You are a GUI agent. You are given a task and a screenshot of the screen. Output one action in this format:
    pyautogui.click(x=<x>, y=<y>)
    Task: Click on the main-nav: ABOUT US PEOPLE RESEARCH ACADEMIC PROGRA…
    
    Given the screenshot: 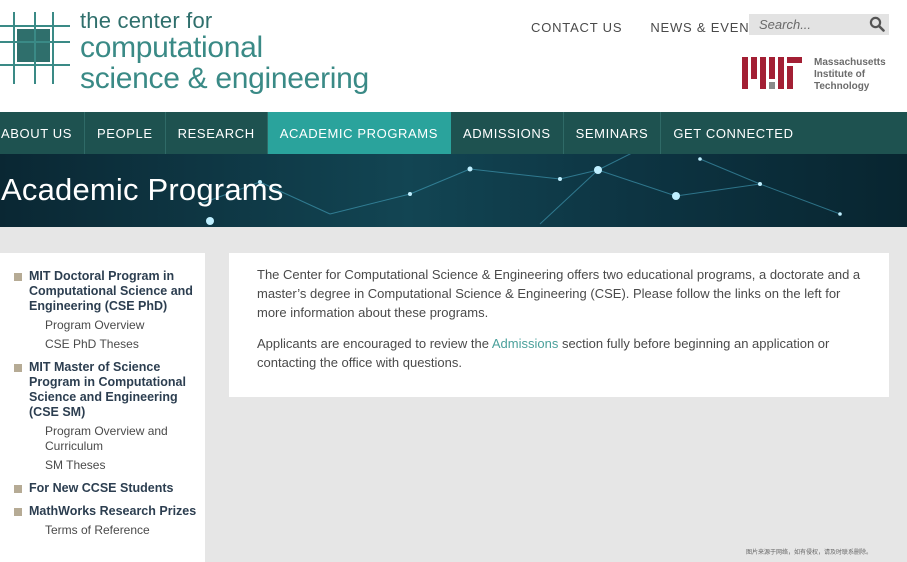 What is the action you would take?
    pyautogui.click(x=453, y=133)
    